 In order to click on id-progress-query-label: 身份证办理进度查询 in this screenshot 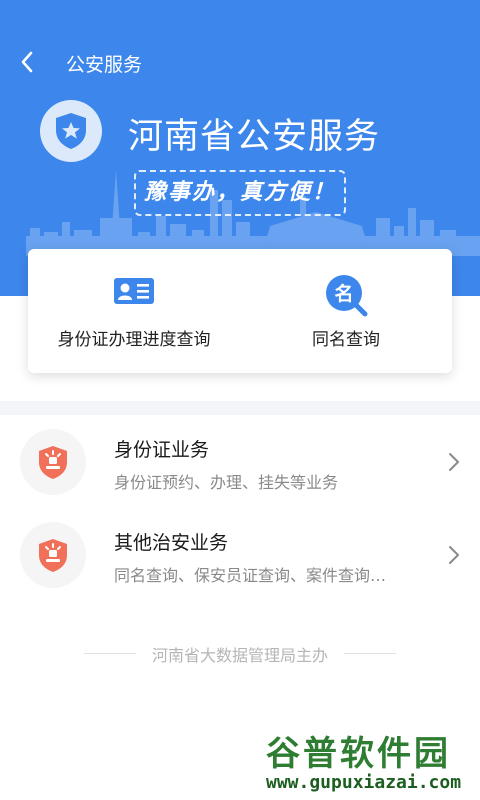, I will do `click(134, 340)`.